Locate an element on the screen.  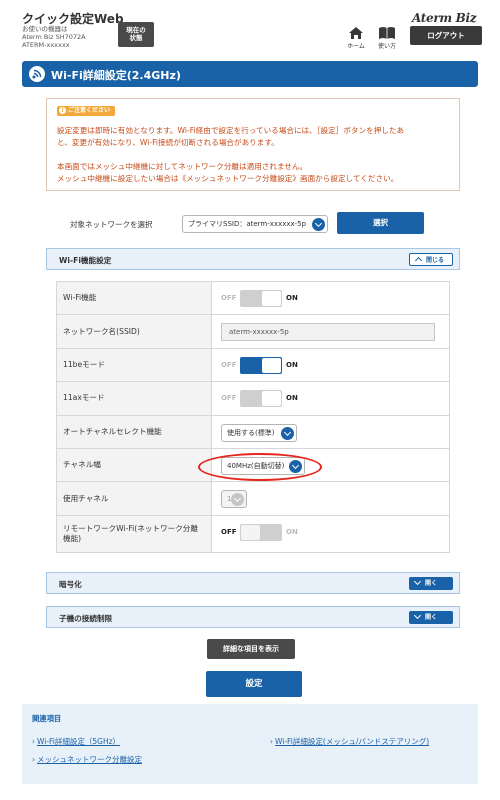
child-limit-section-header: 子機の接続制限 開く is located at coordinates (253, 617).